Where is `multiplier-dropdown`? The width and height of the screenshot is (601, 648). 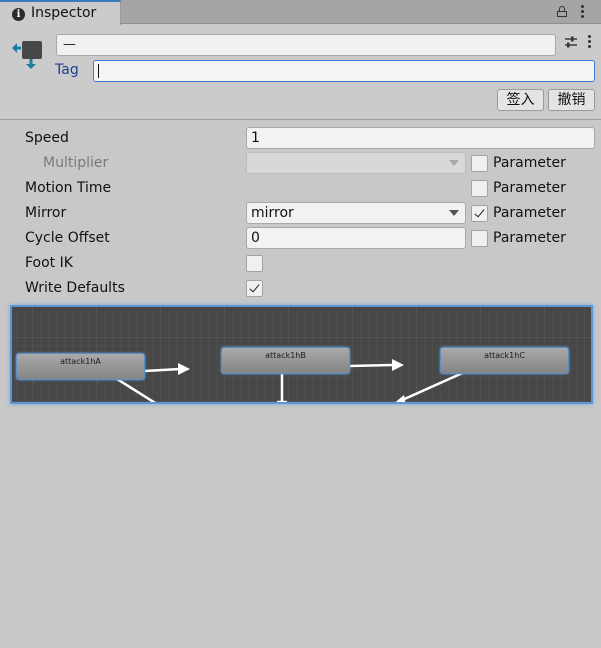
multiplier-dropdown is located at coordinates (356, 163).